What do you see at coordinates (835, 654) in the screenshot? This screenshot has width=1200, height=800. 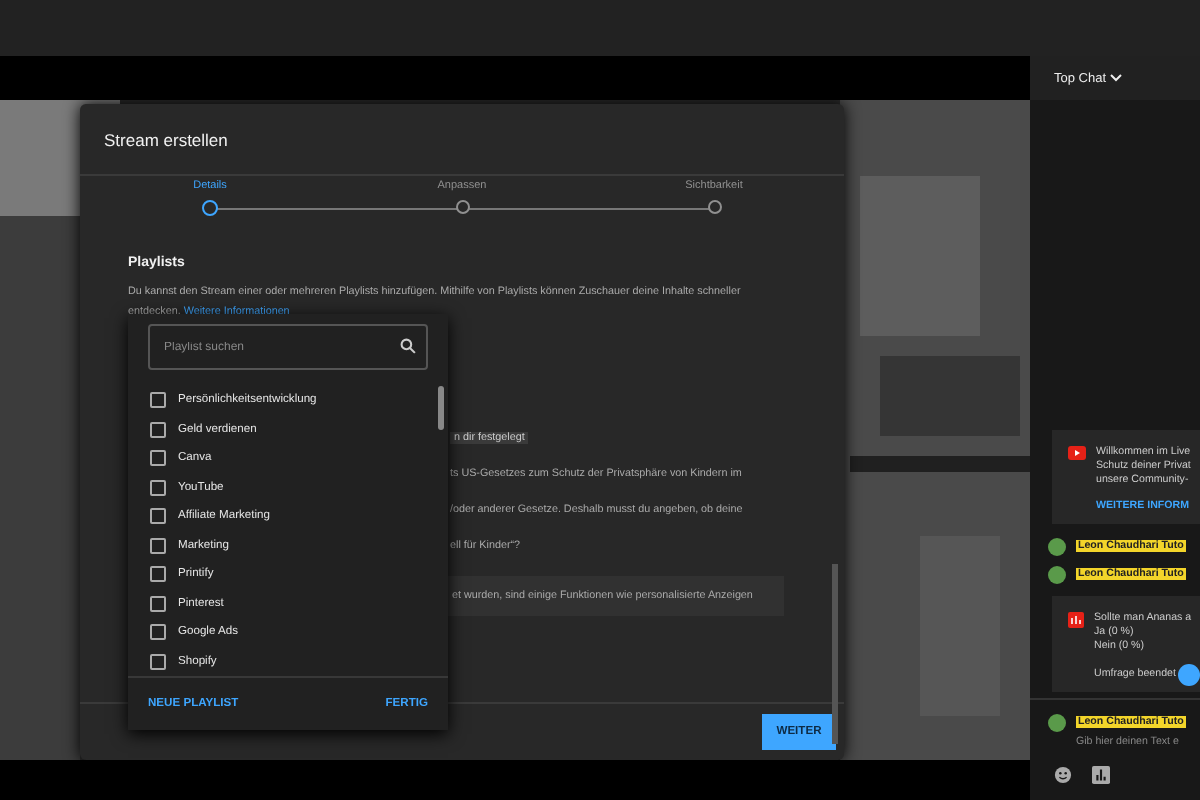 I see `scrollbar` at bounding box center [835, 654].